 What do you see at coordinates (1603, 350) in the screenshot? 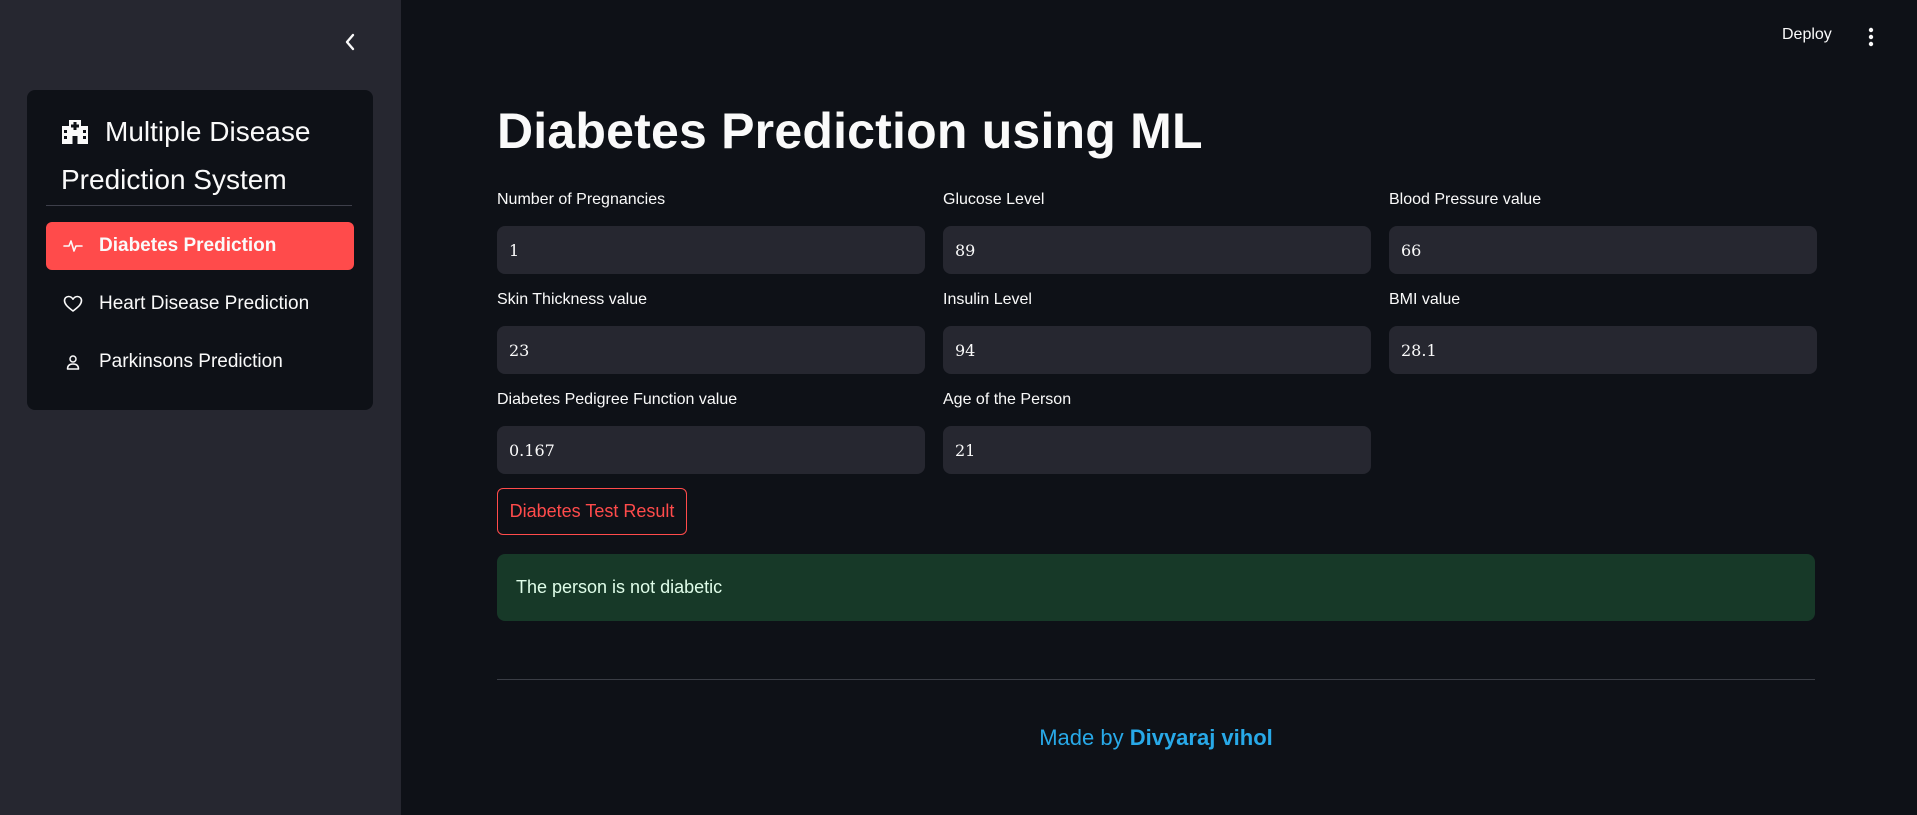
I see `bmi-input` at bounding box center [1603, 350].